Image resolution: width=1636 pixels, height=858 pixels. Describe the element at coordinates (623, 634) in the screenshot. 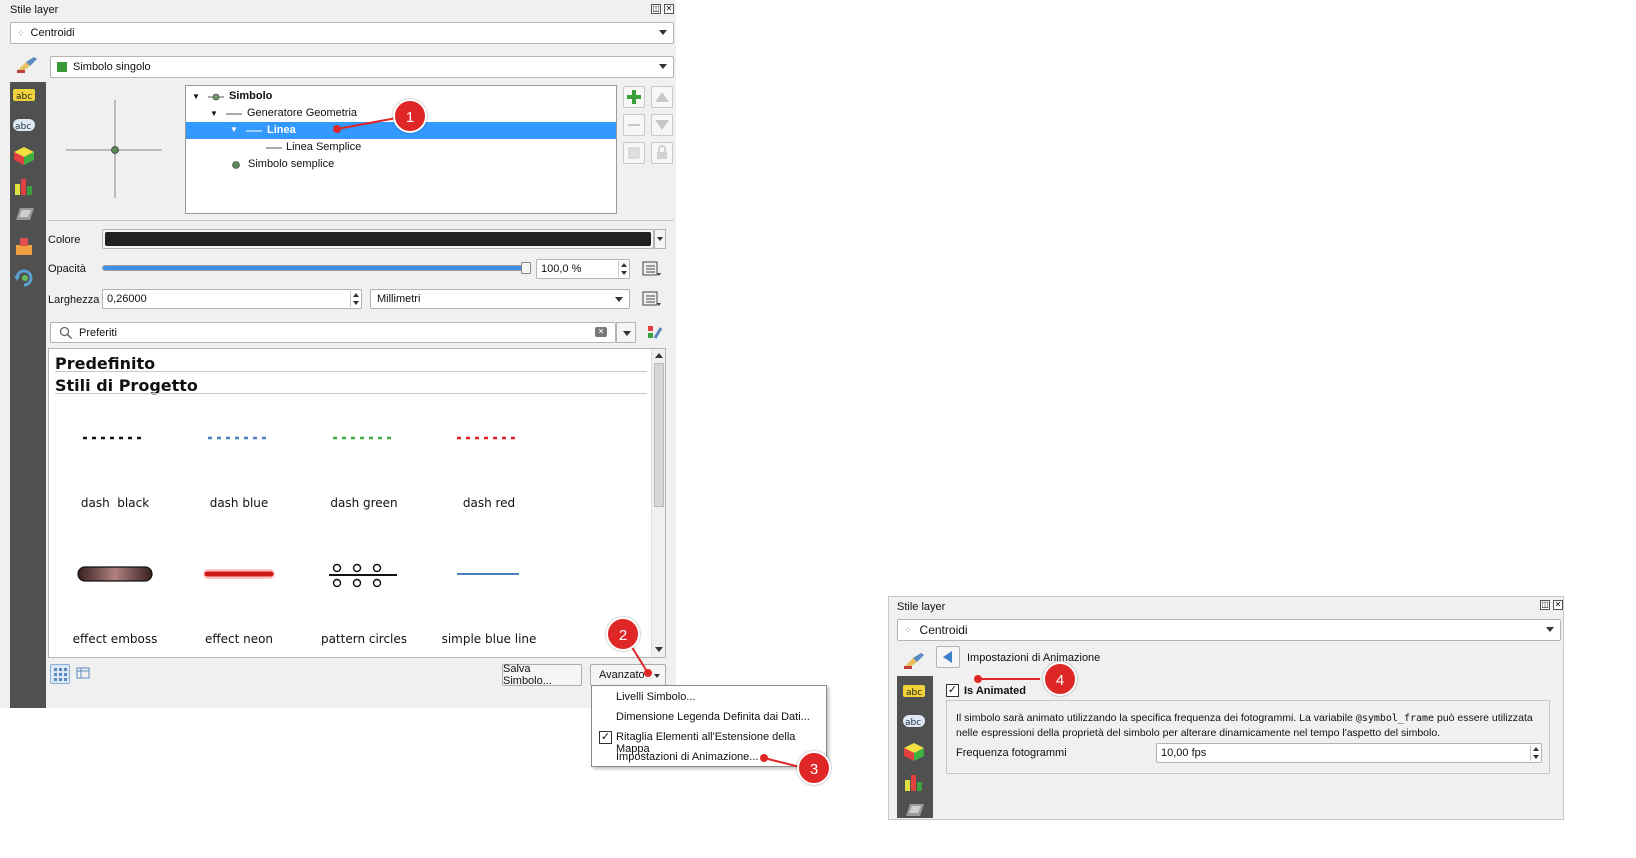

I see `callout-marker: 2` at that location.